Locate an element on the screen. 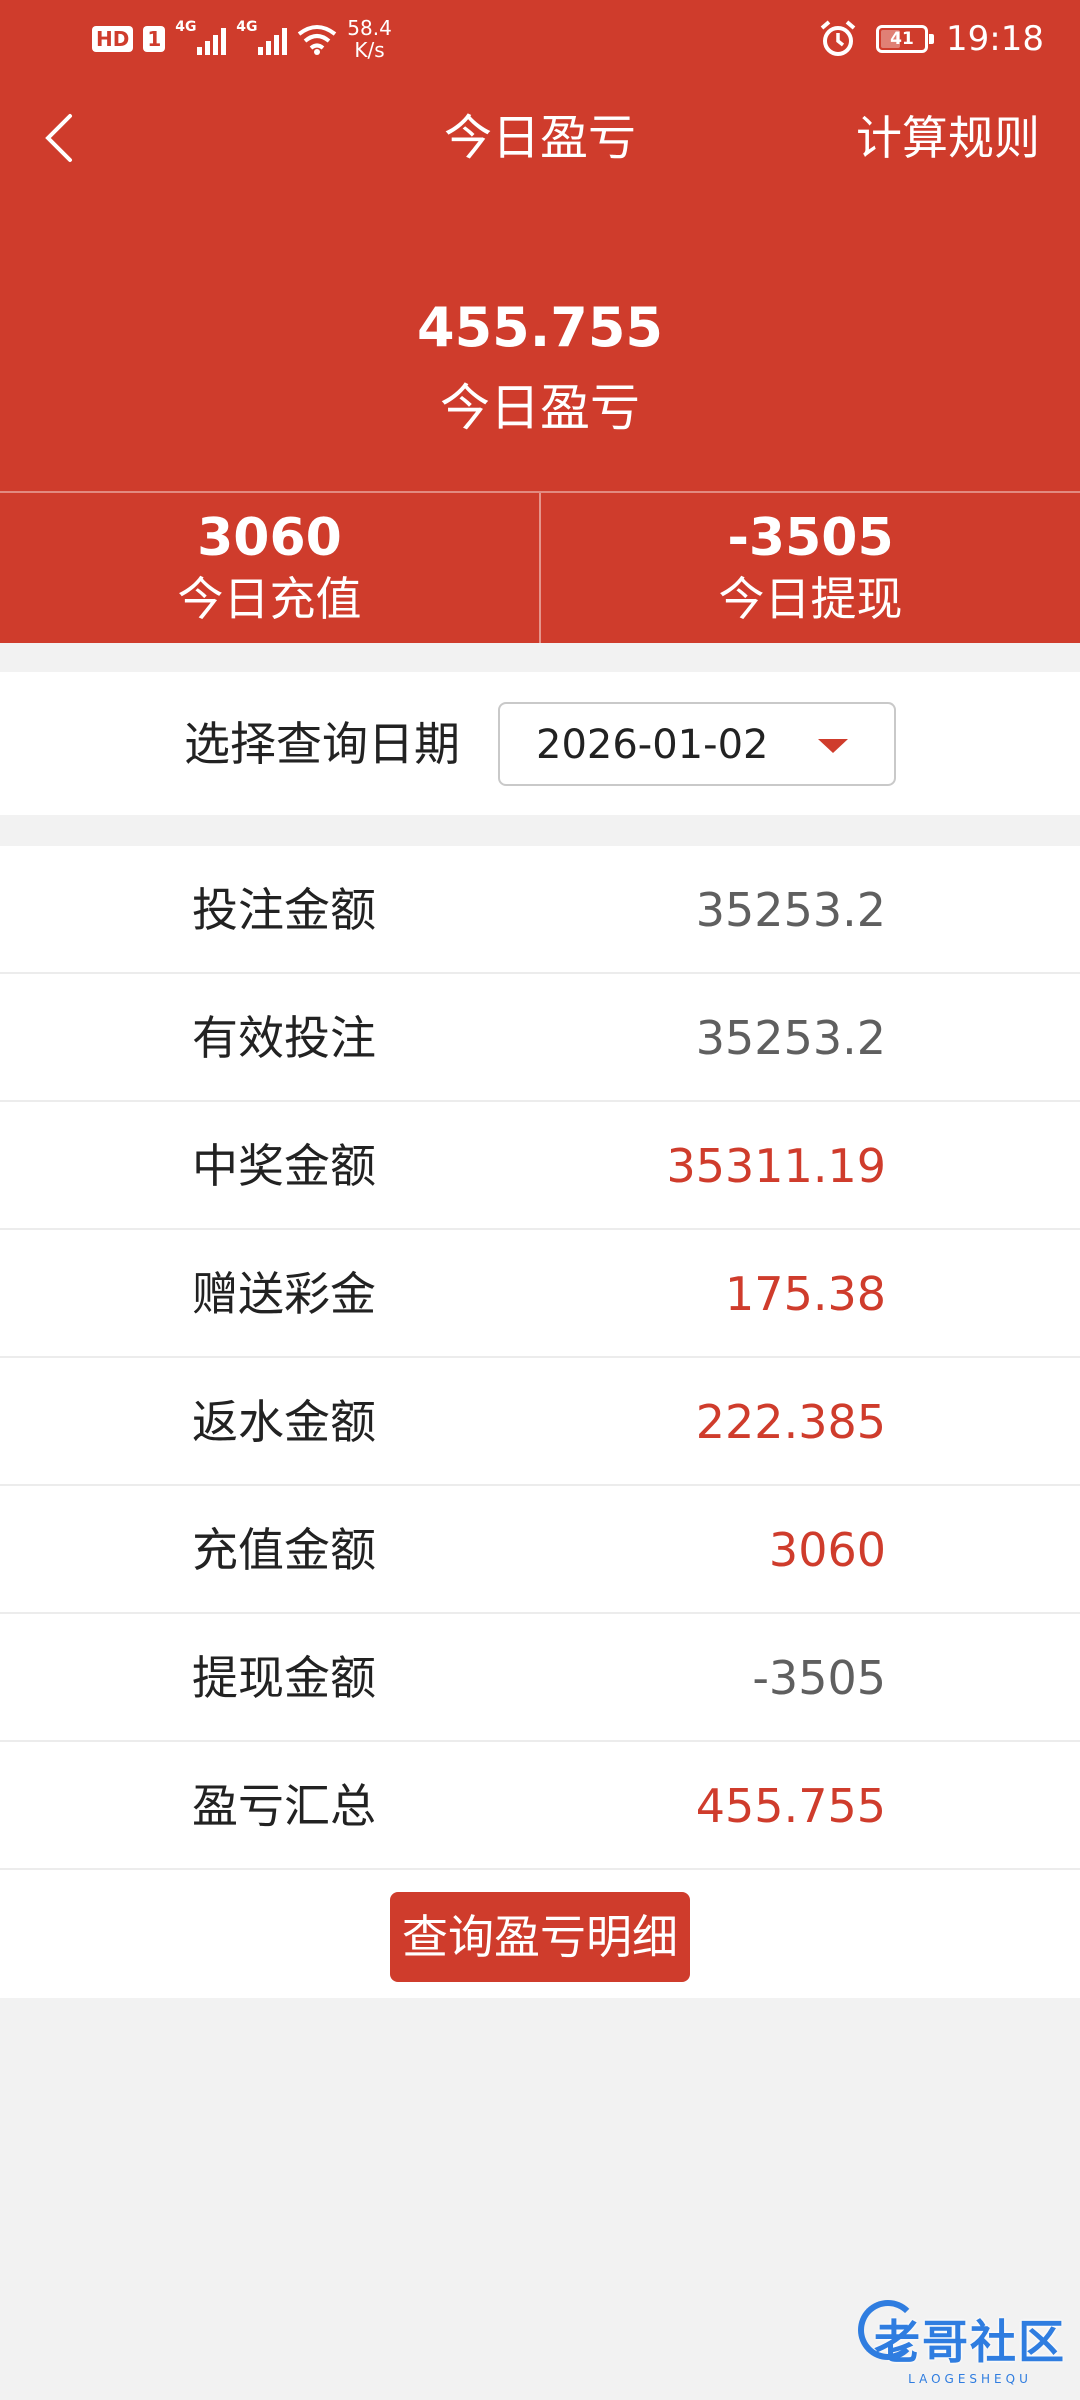  profit-summary: 455.755 今日盈亏 is located at coordinates (540, 349).